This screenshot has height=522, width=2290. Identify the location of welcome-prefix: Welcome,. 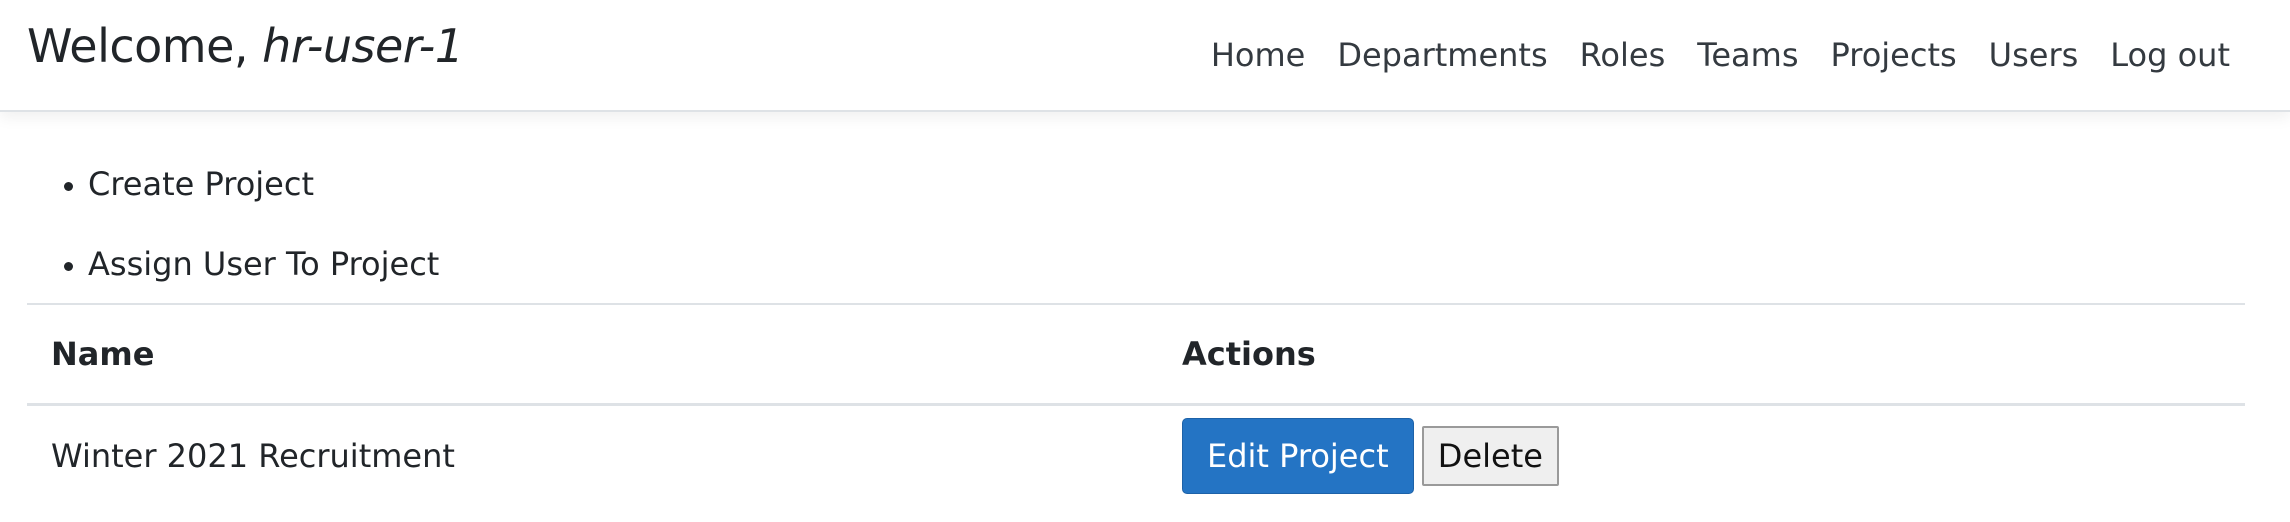
(145, 46).